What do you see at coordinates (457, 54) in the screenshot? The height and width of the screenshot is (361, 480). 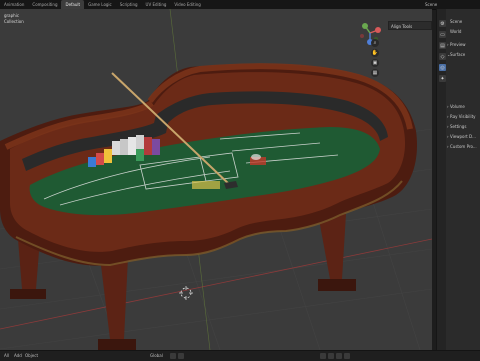 I see `panel-surface: Surface` at bounding box center [457, 54].